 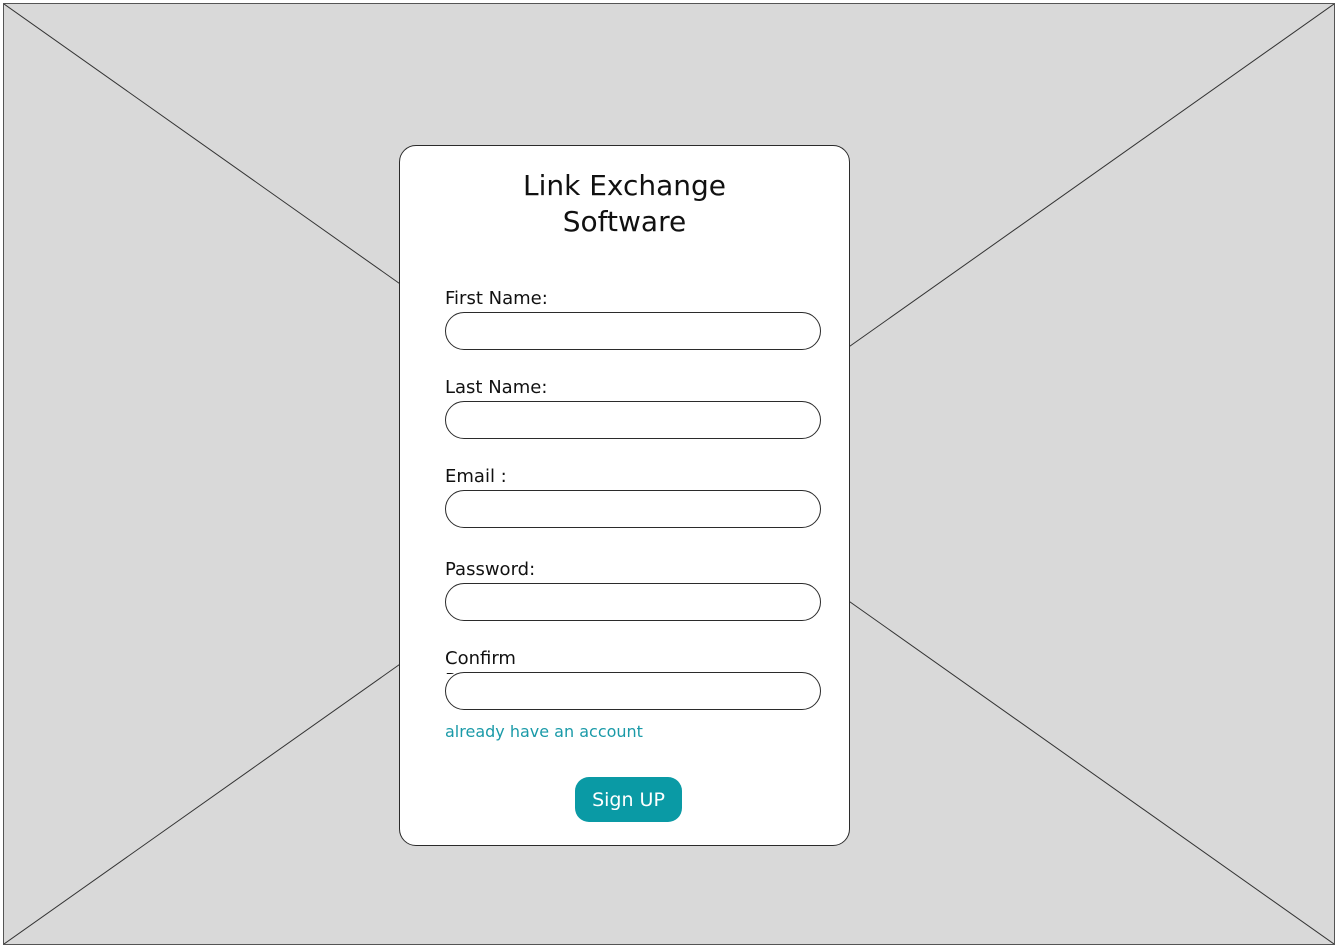 I want to click on last-name-label: Last Name:, so click(x=496, y=387).